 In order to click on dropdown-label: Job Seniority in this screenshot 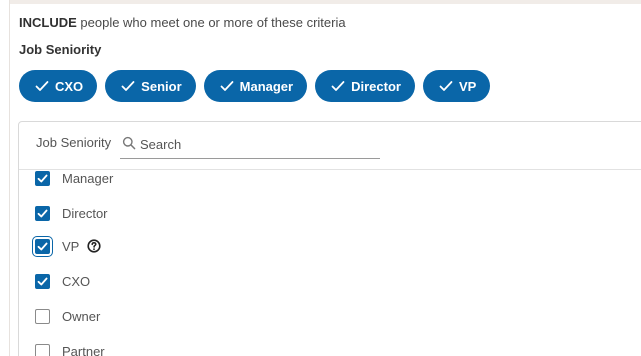, I will do `click(74, 142)`.